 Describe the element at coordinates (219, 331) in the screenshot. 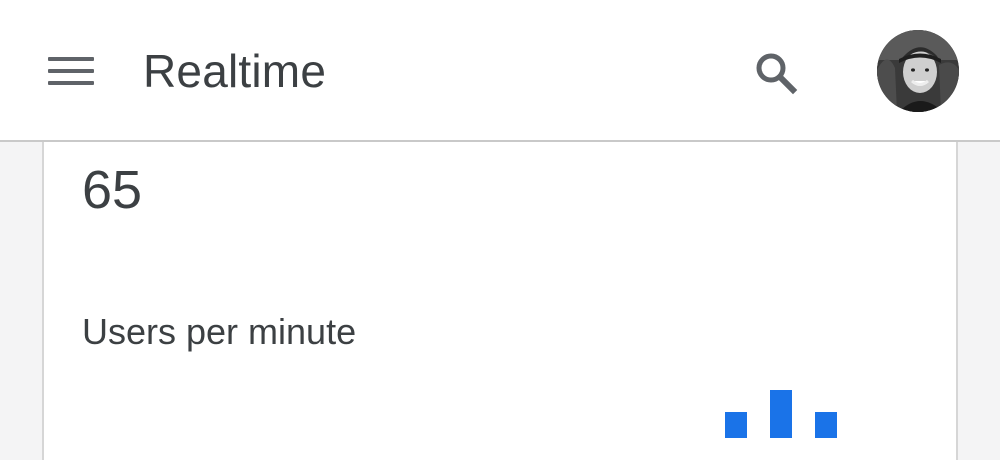

I see `users-per-minute-label: Users per minute` at that location.